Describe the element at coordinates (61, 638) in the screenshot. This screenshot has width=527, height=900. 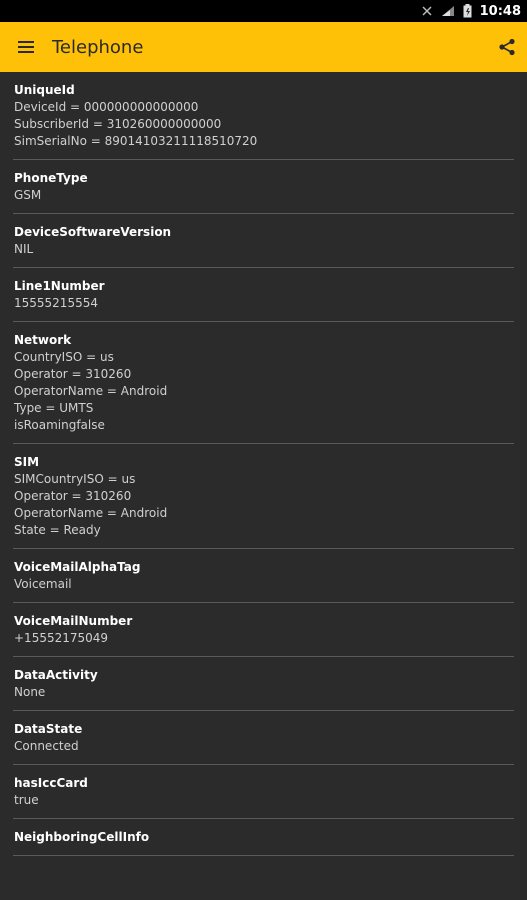
I see `section-value: +15552175049` at that location.